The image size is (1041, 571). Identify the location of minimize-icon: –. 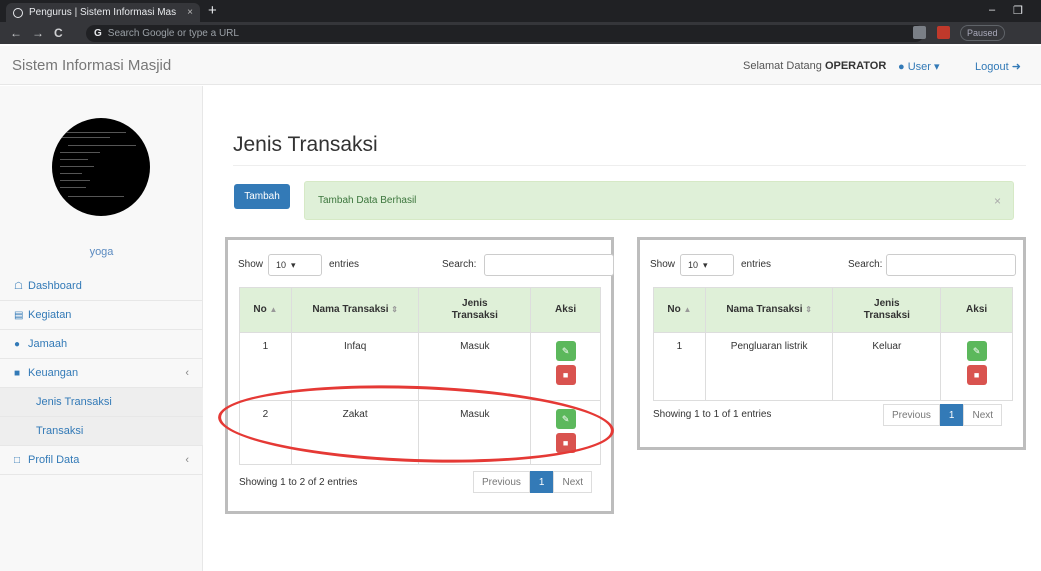
(992, 10).